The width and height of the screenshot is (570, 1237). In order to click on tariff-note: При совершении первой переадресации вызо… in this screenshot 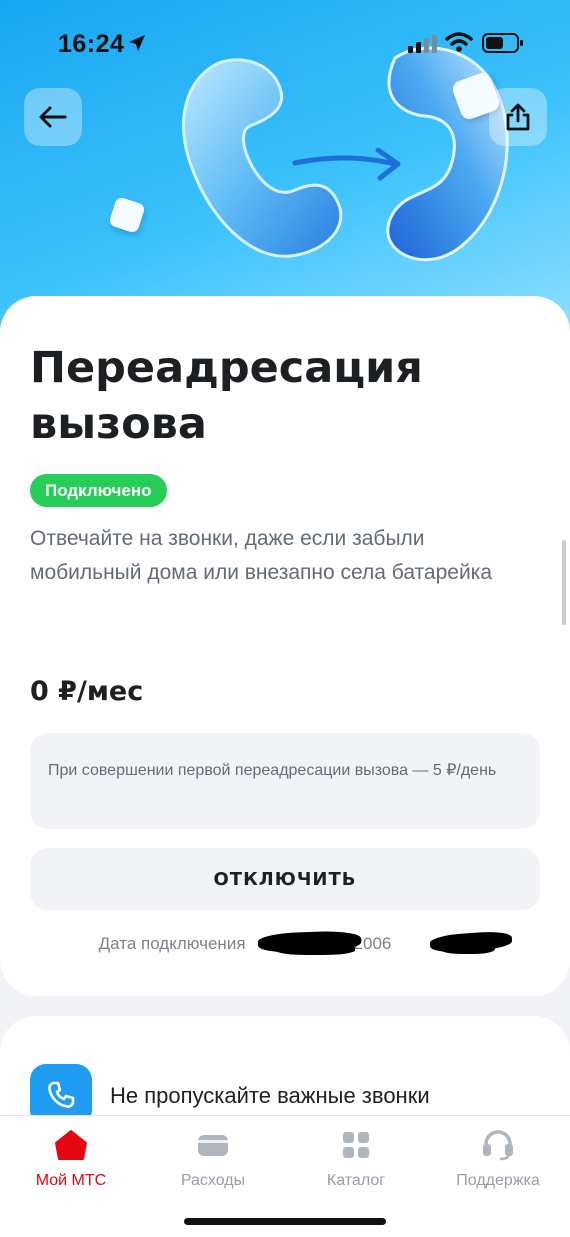, I will do `click(285, 781)`.